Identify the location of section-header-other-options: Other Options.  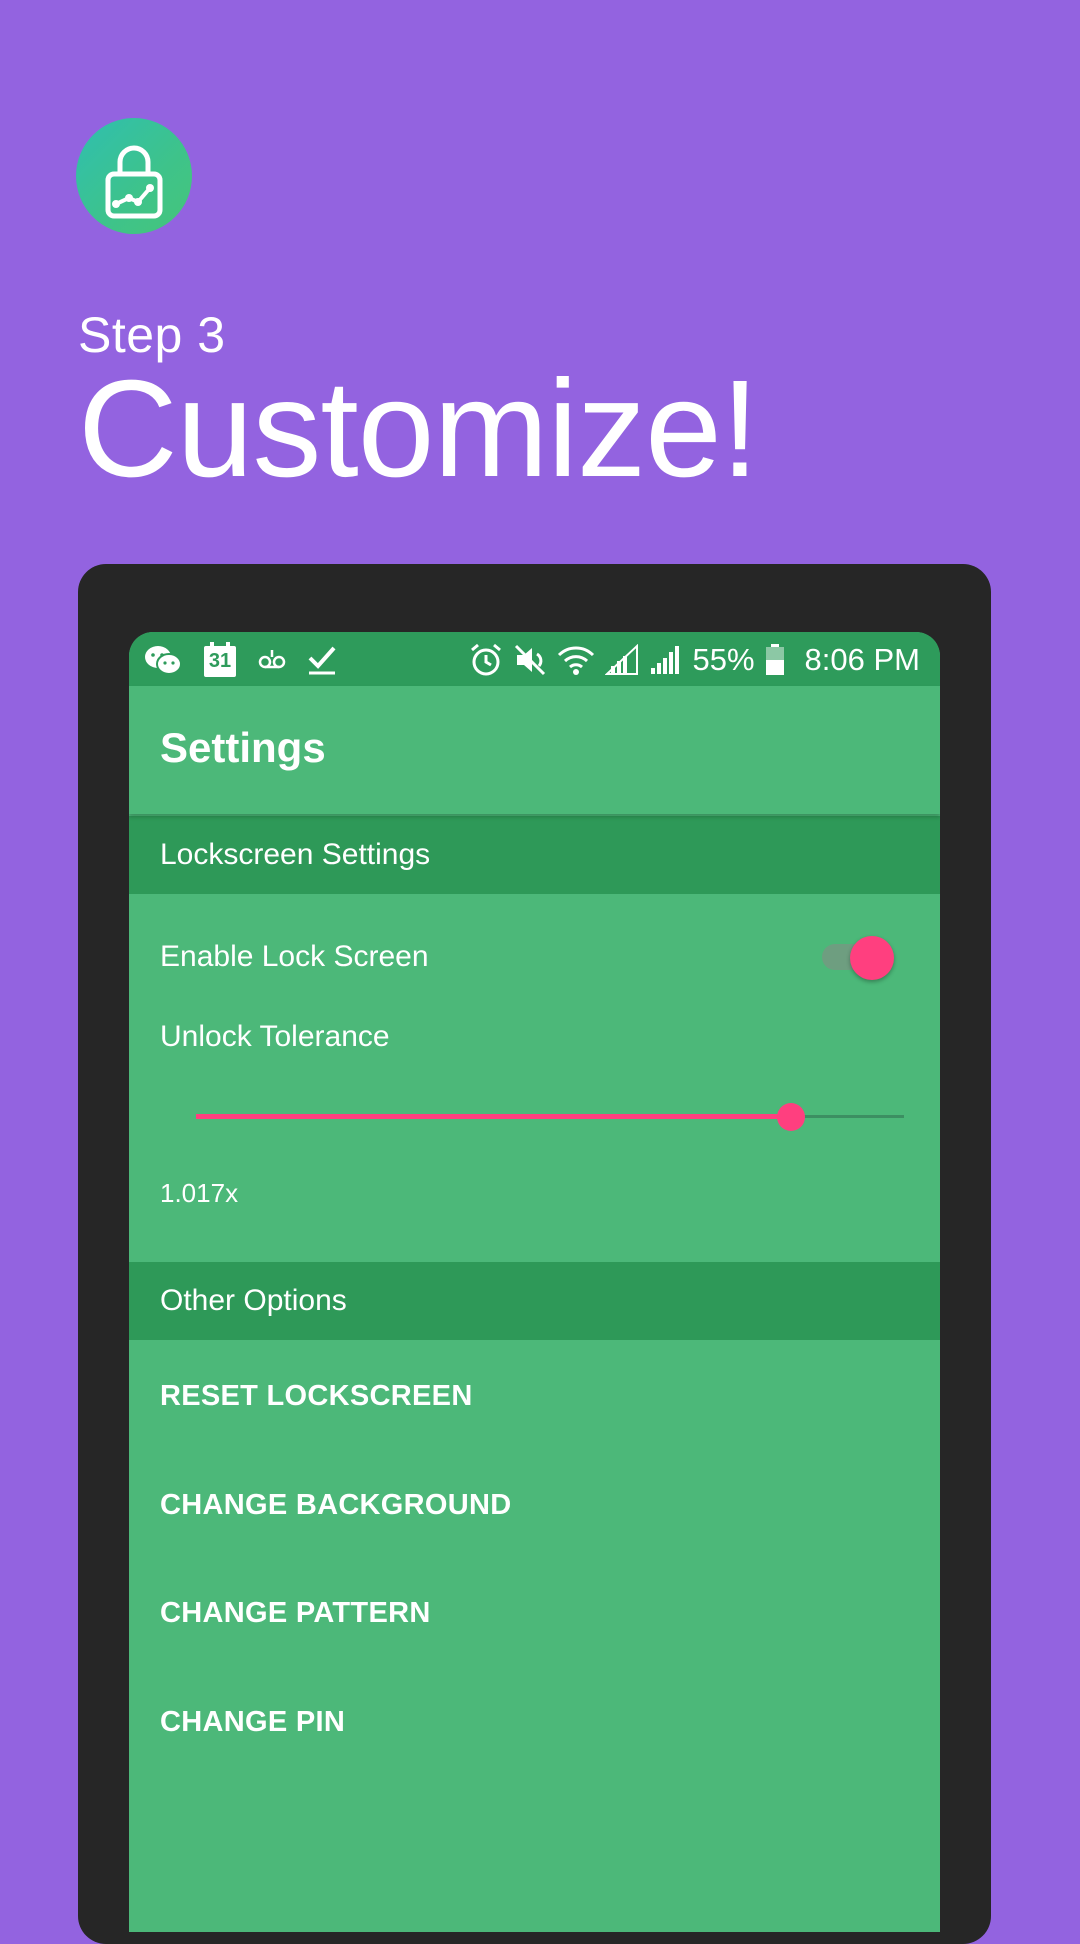
(534, 1301).